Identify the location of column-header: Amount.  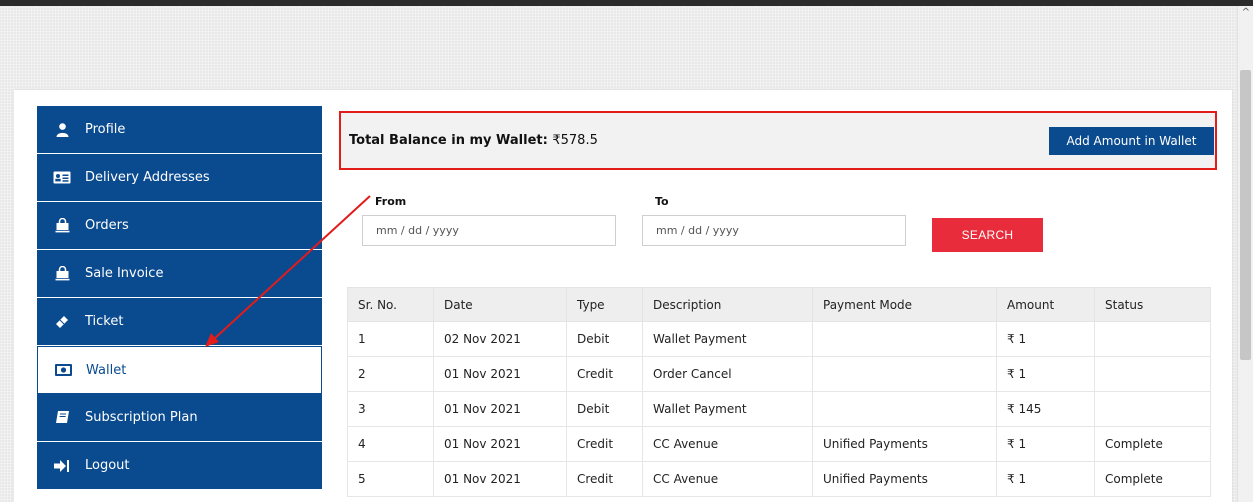
(1045, 304).